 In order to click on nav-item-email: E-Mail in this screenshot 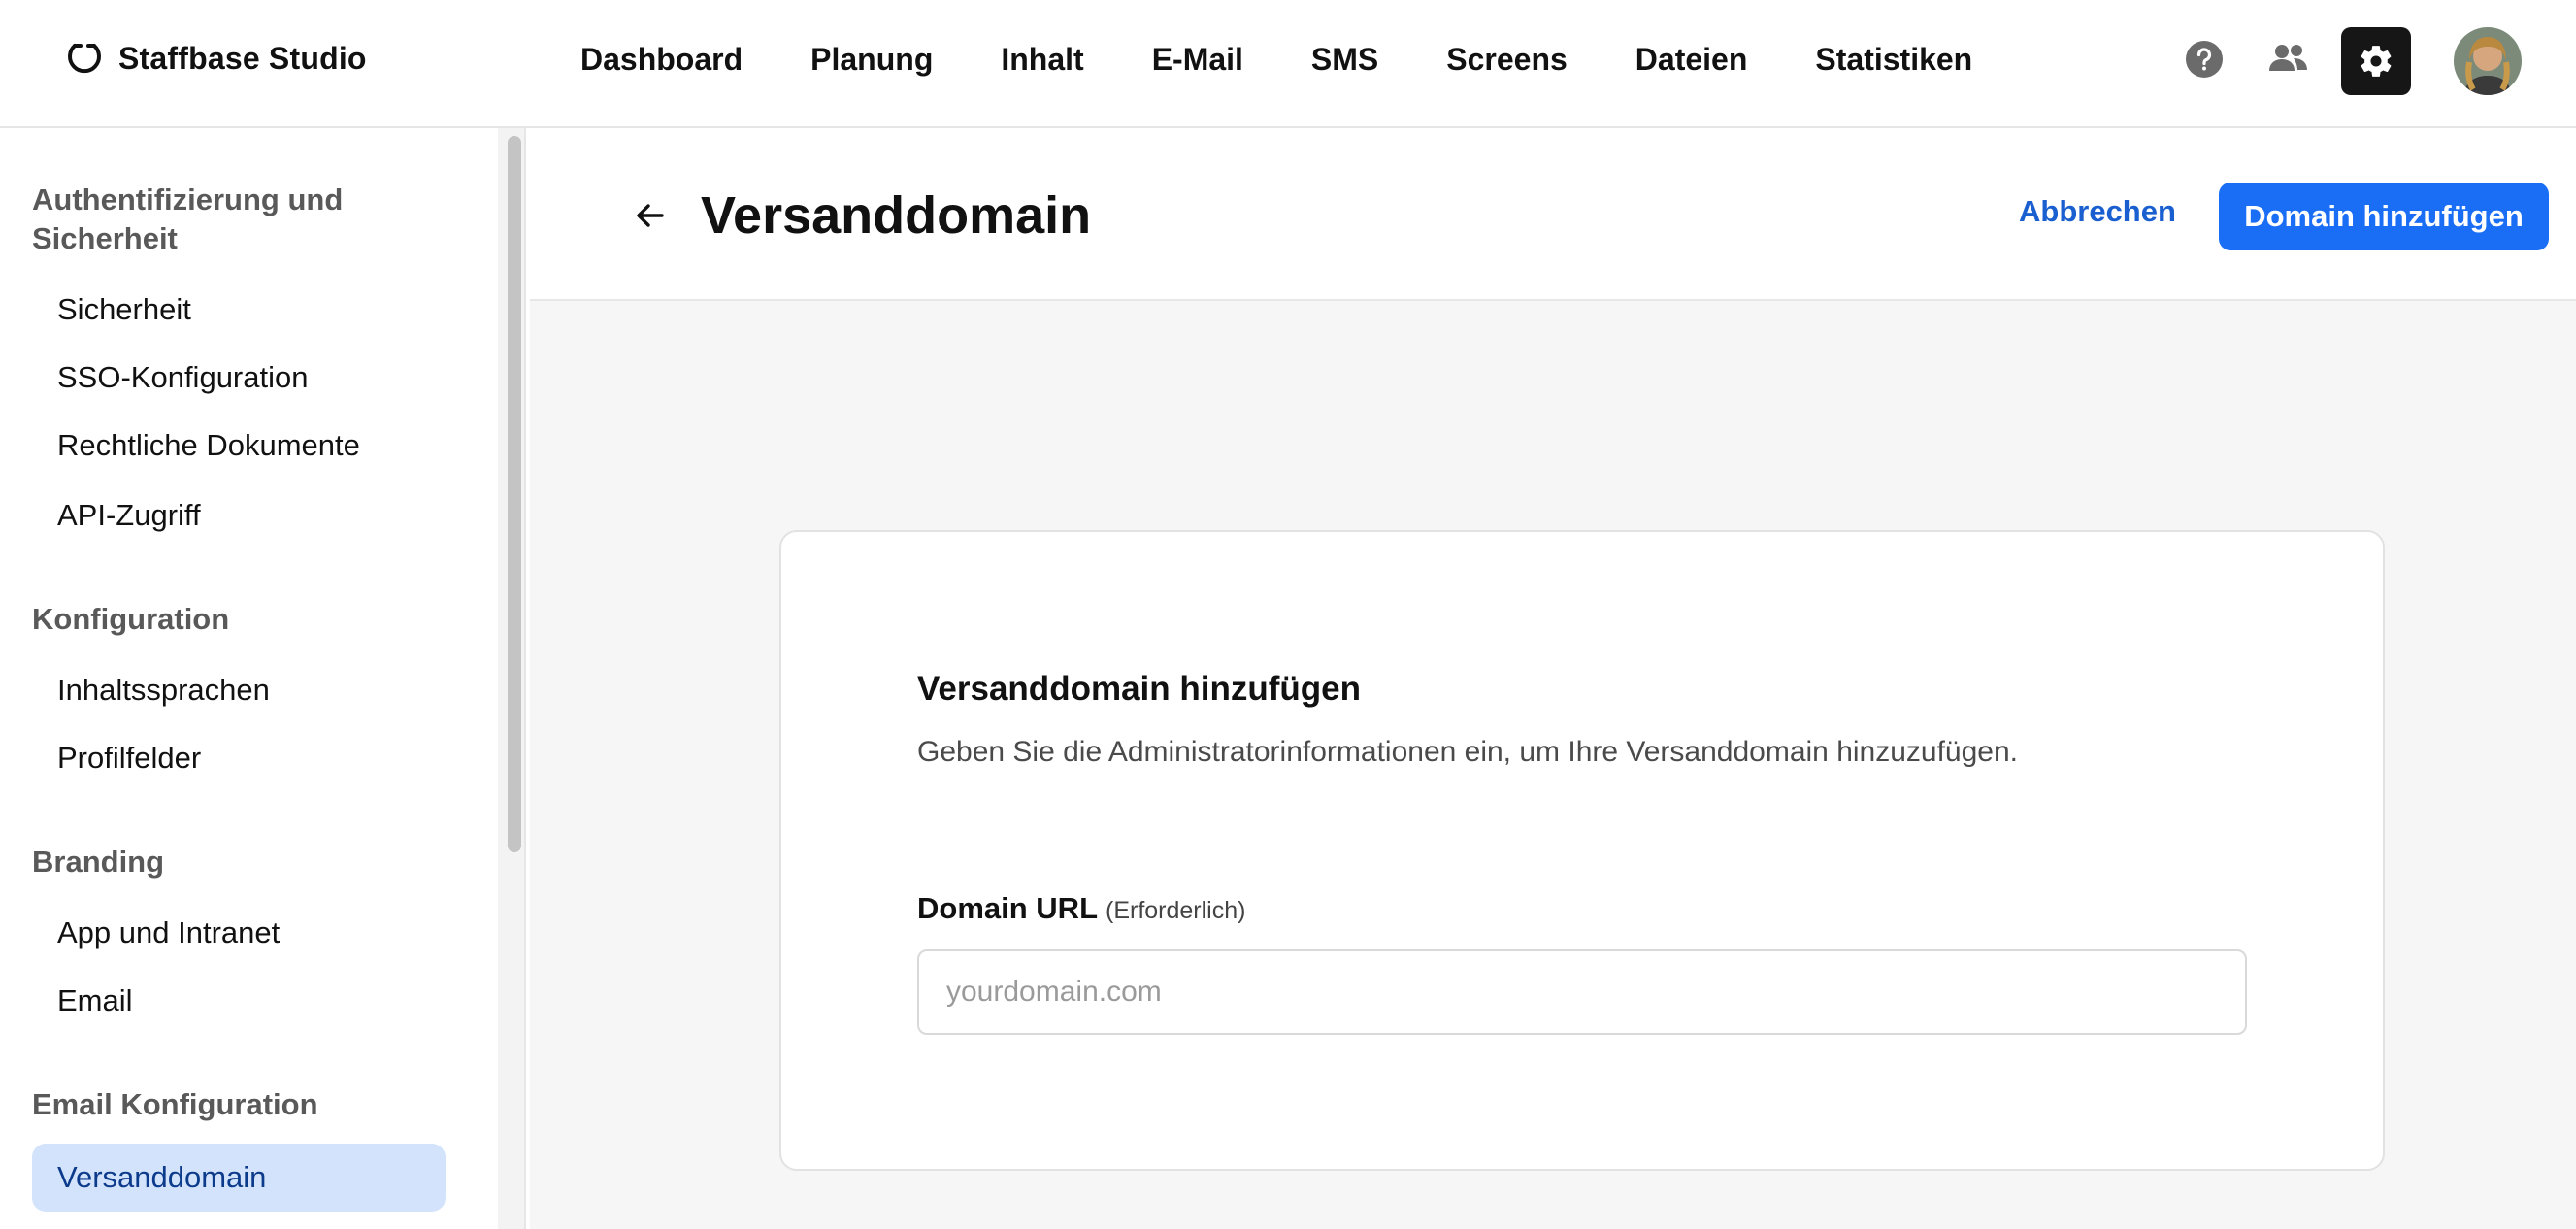, I will do `click(1197, 60)`.